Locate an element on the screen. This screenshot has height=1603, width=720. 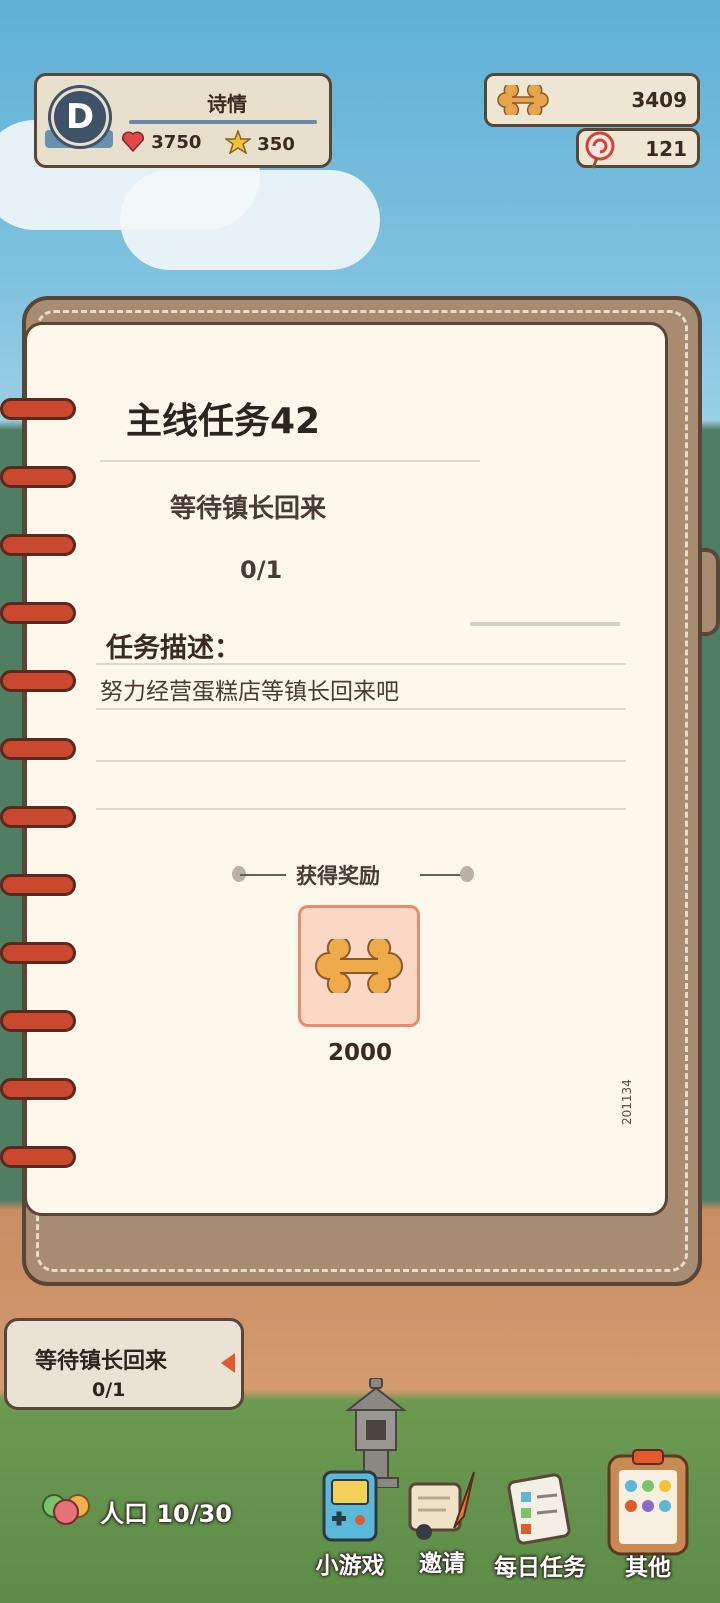
handheld-console-icon is located at coordinates (350, 1506).